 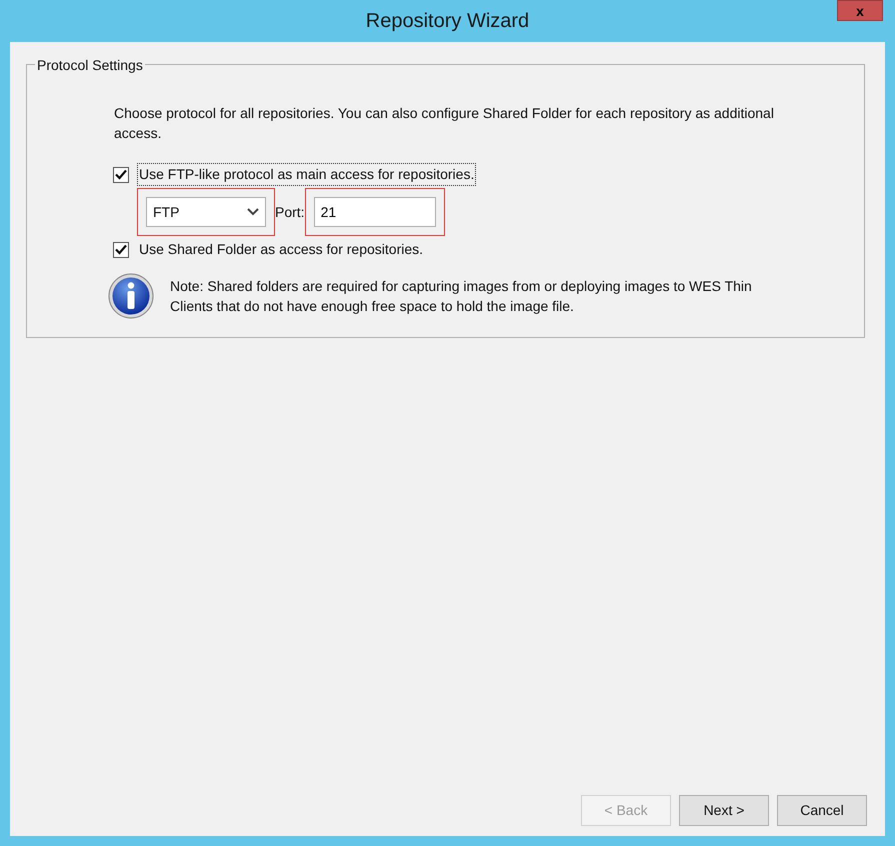 I want to click on protocol-dropdown: FTP, so click(x=206, y=212).